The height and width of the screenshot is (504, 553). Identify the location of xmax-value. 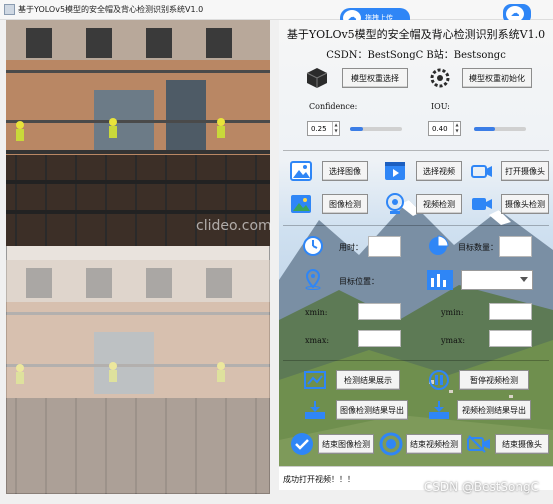
(379, 338).